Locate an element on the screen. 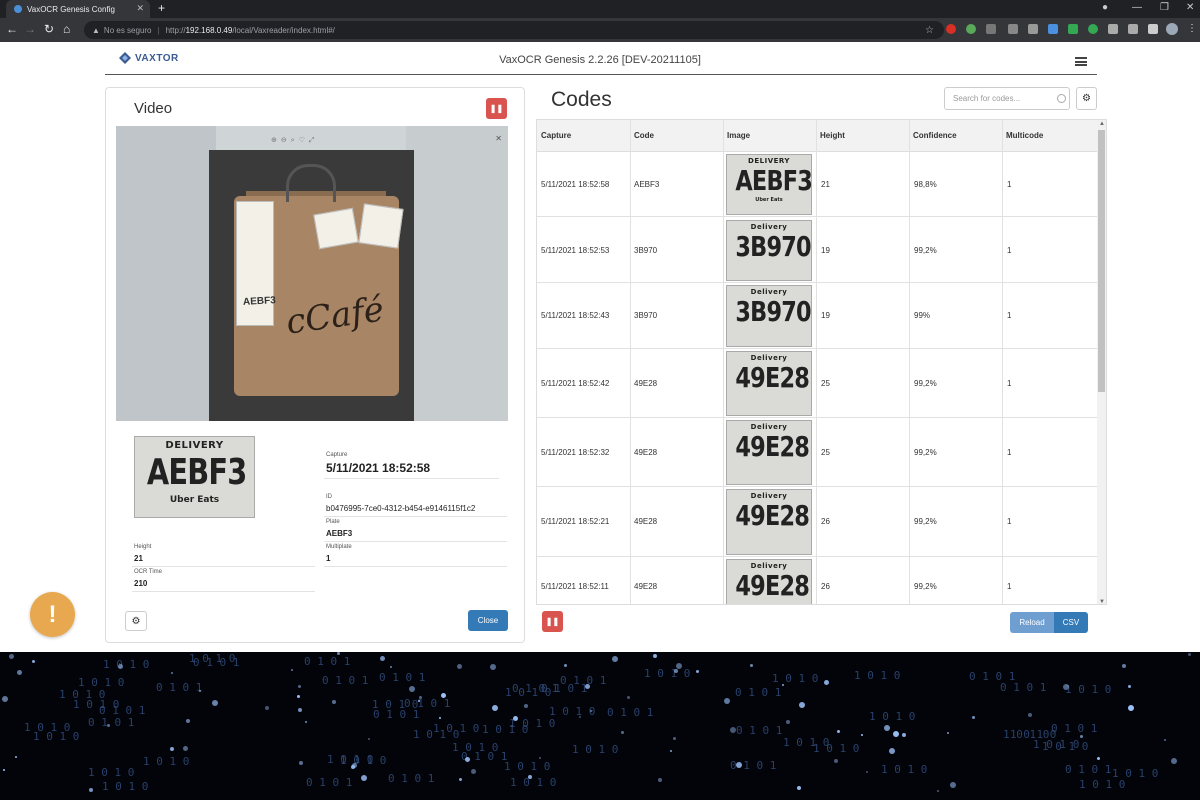 The width and height of the screenshot is (1200, 800). codes-settings-button: ⚙ is located at coordinates (1086, 98).